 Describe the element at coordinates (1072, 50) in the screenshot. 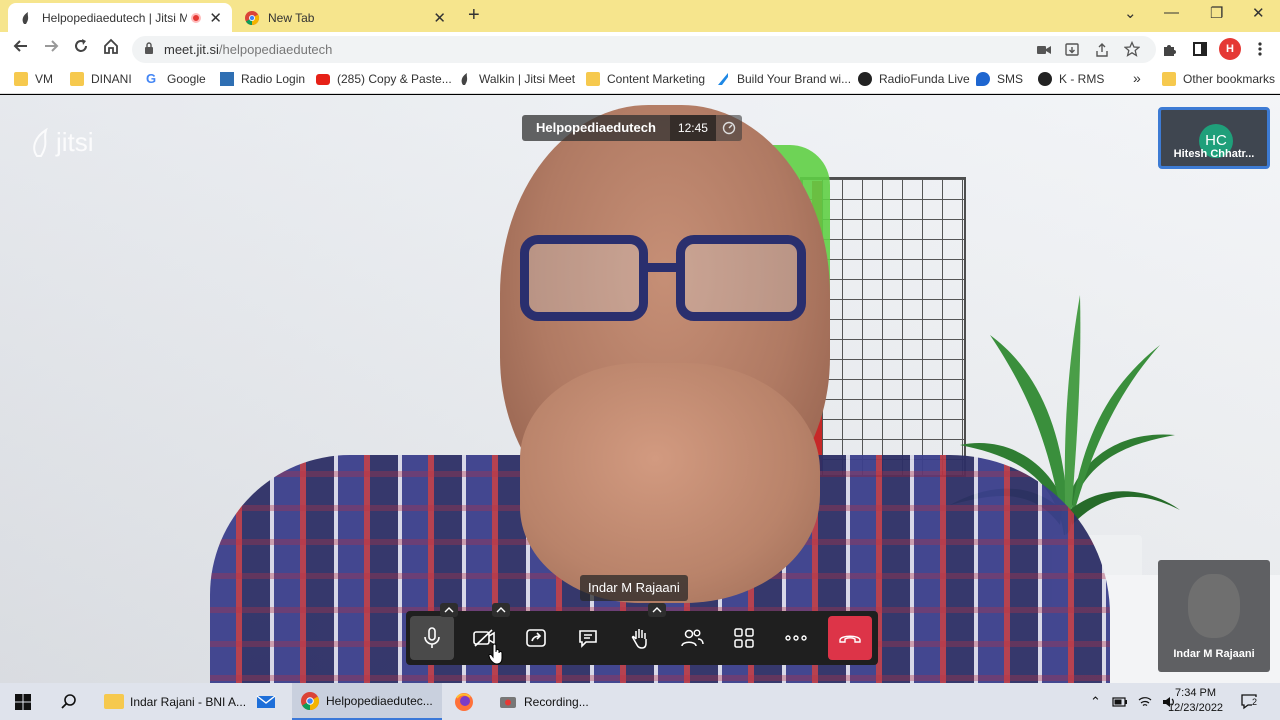

I see `install-app-icon` at that location.